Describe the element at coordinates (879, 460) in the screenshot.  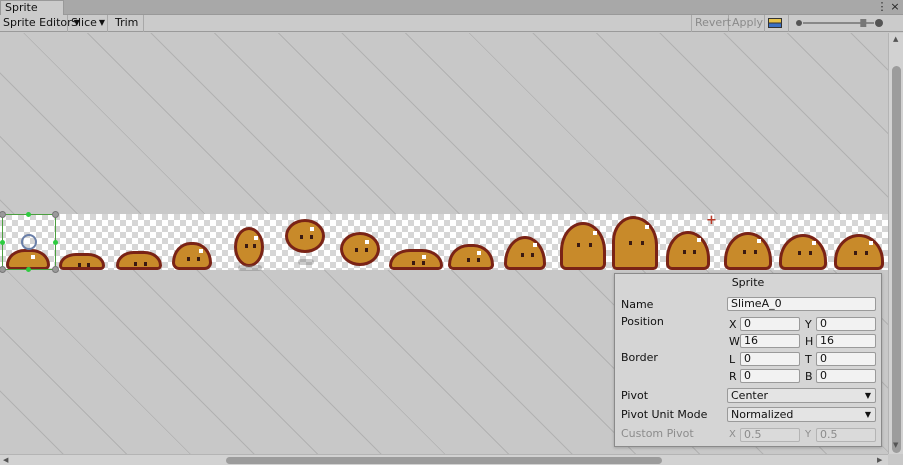
I see `scroll-right-icon: ▶` at that location.